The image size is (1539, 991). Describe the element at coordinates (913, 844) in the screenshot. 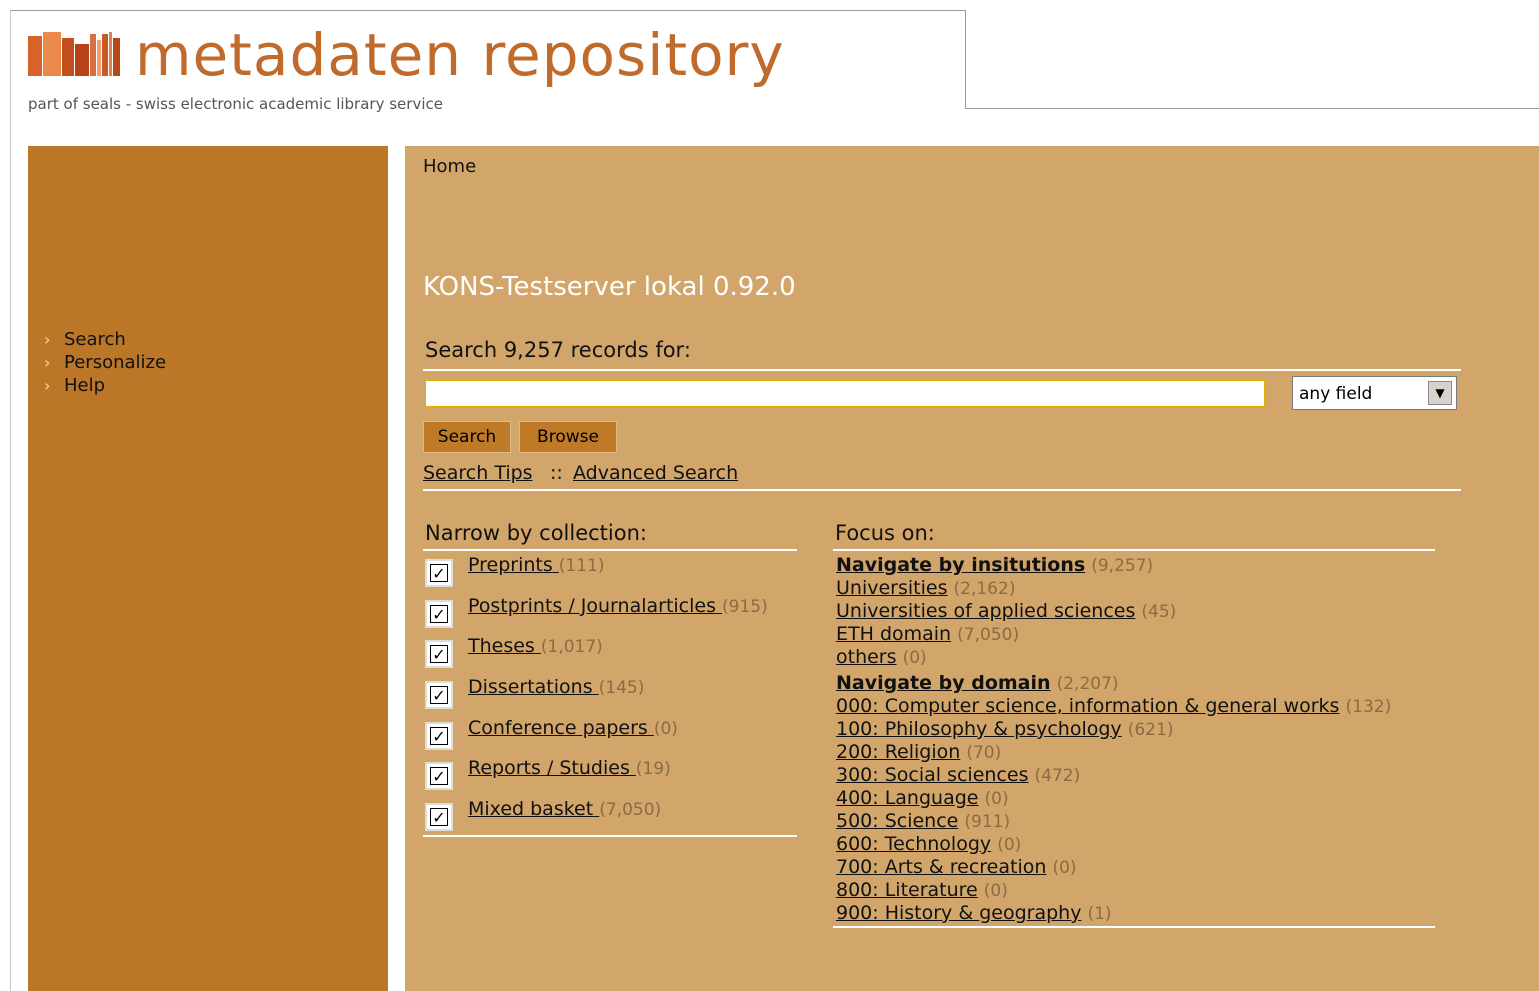

I see `domain-link: 600: Technology` at that location.